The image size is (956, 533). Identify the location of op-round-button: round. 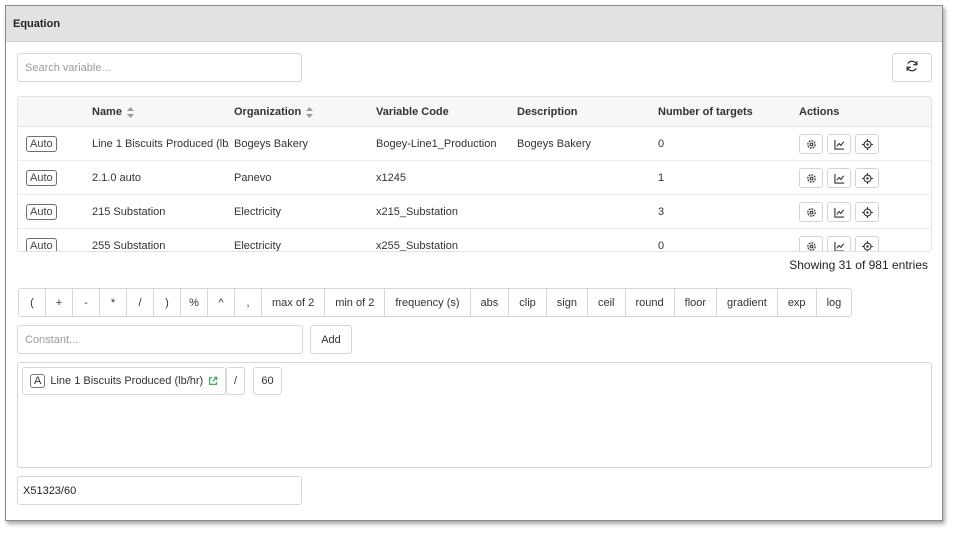
(650, 302).